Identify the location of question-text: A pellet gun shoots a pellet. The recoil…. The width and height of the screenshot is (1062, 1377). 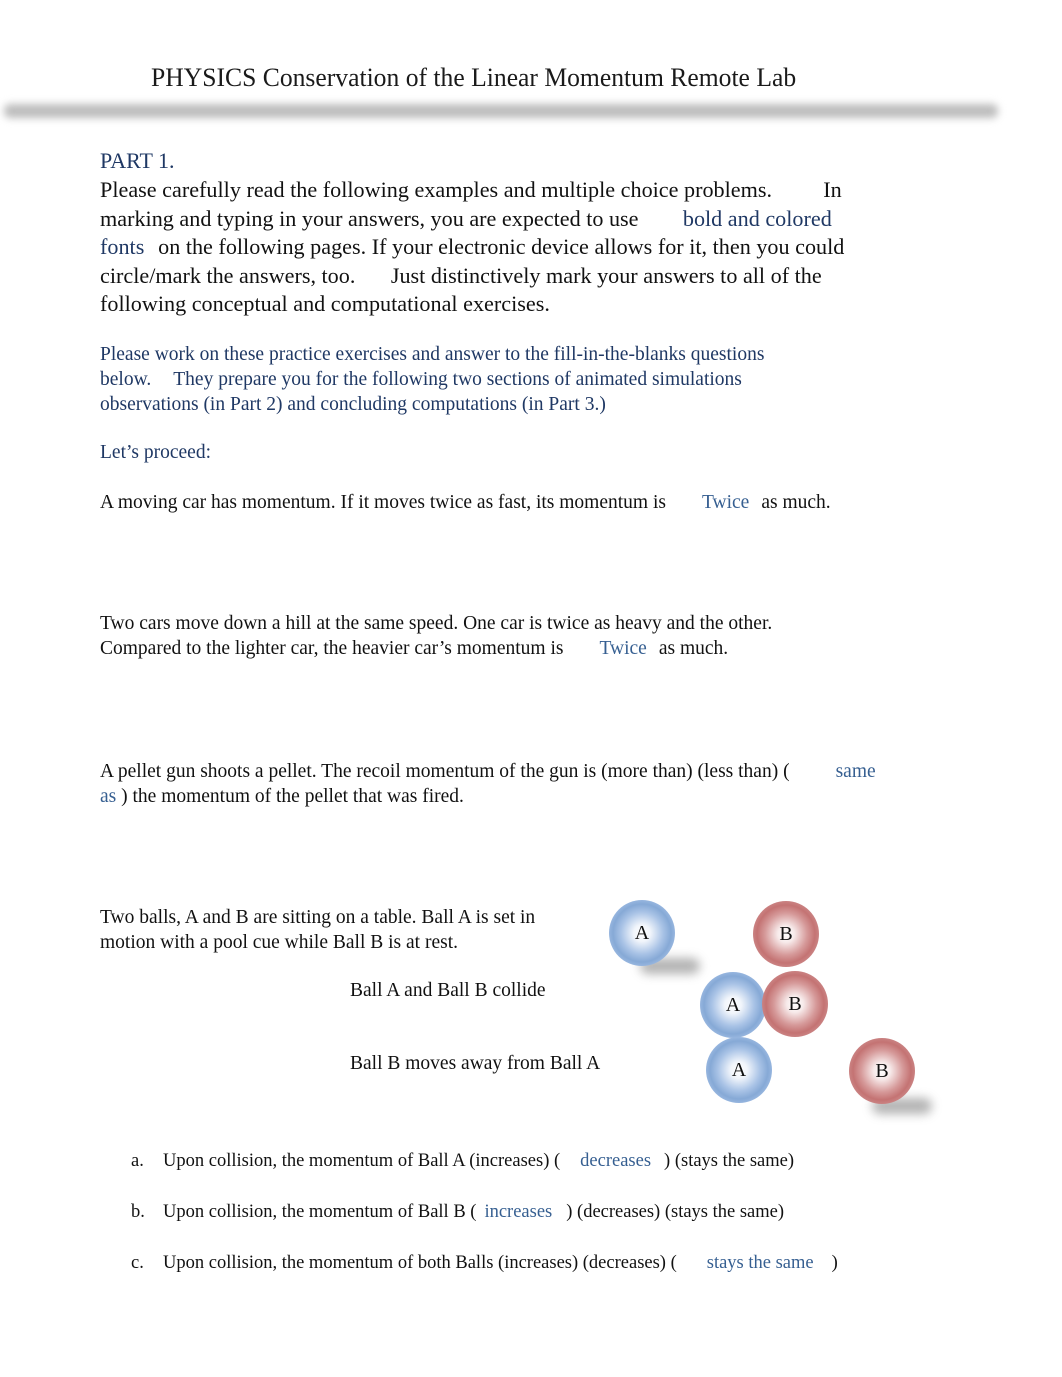
(445, 771).